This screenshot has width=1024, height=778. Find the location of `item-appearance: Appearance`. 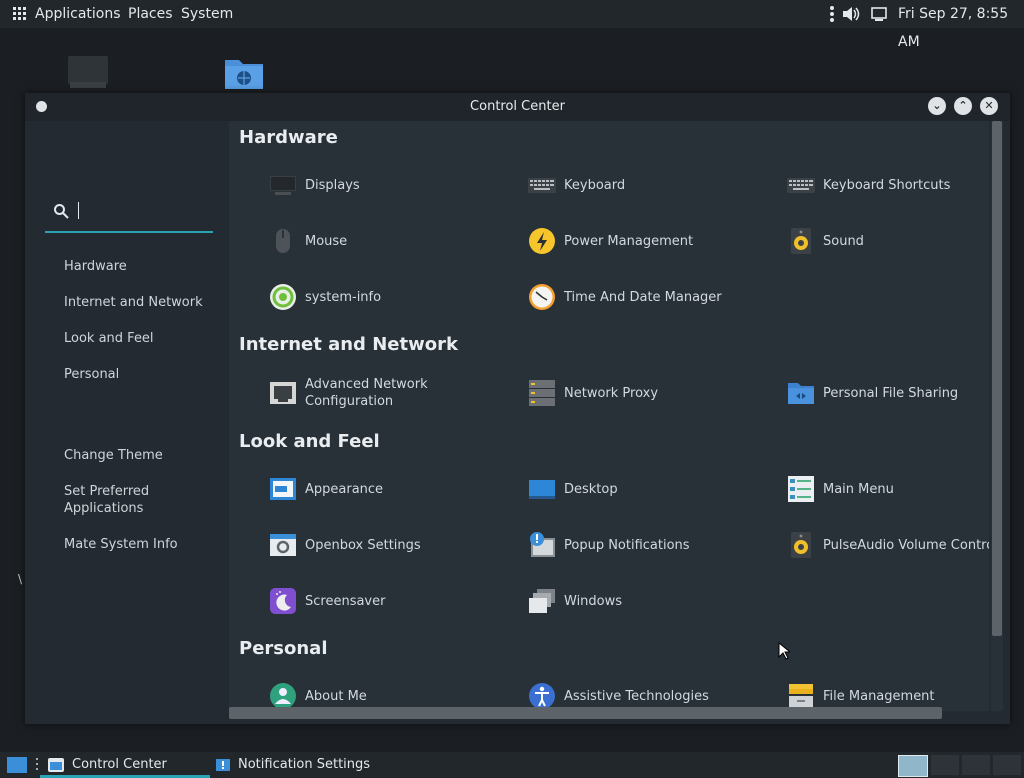

item-appearance: Appearance is located at coordinates (394, 489).